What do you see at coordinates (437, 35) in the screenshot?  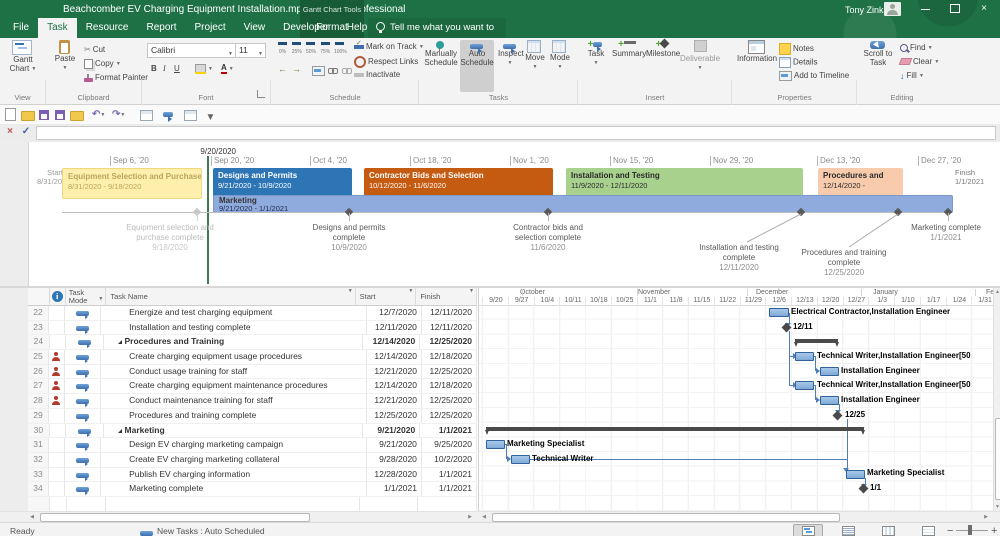 I see `tell-me-box: Tell me what you want to do` at bounding box center [437, 35].